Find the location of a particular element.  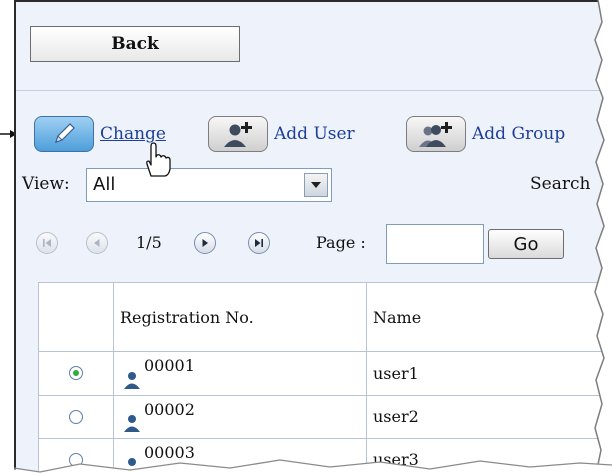

page-count: 1/5 is located at coordinates (149, 242).